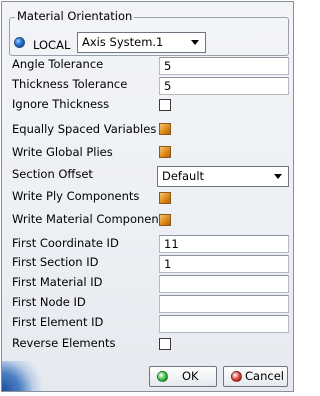 This screenshot has width=320, height=396. Describe the element at coordinates (57, 282) in the screenshot. I see `first-material-id-label: First Material ID` at that location.